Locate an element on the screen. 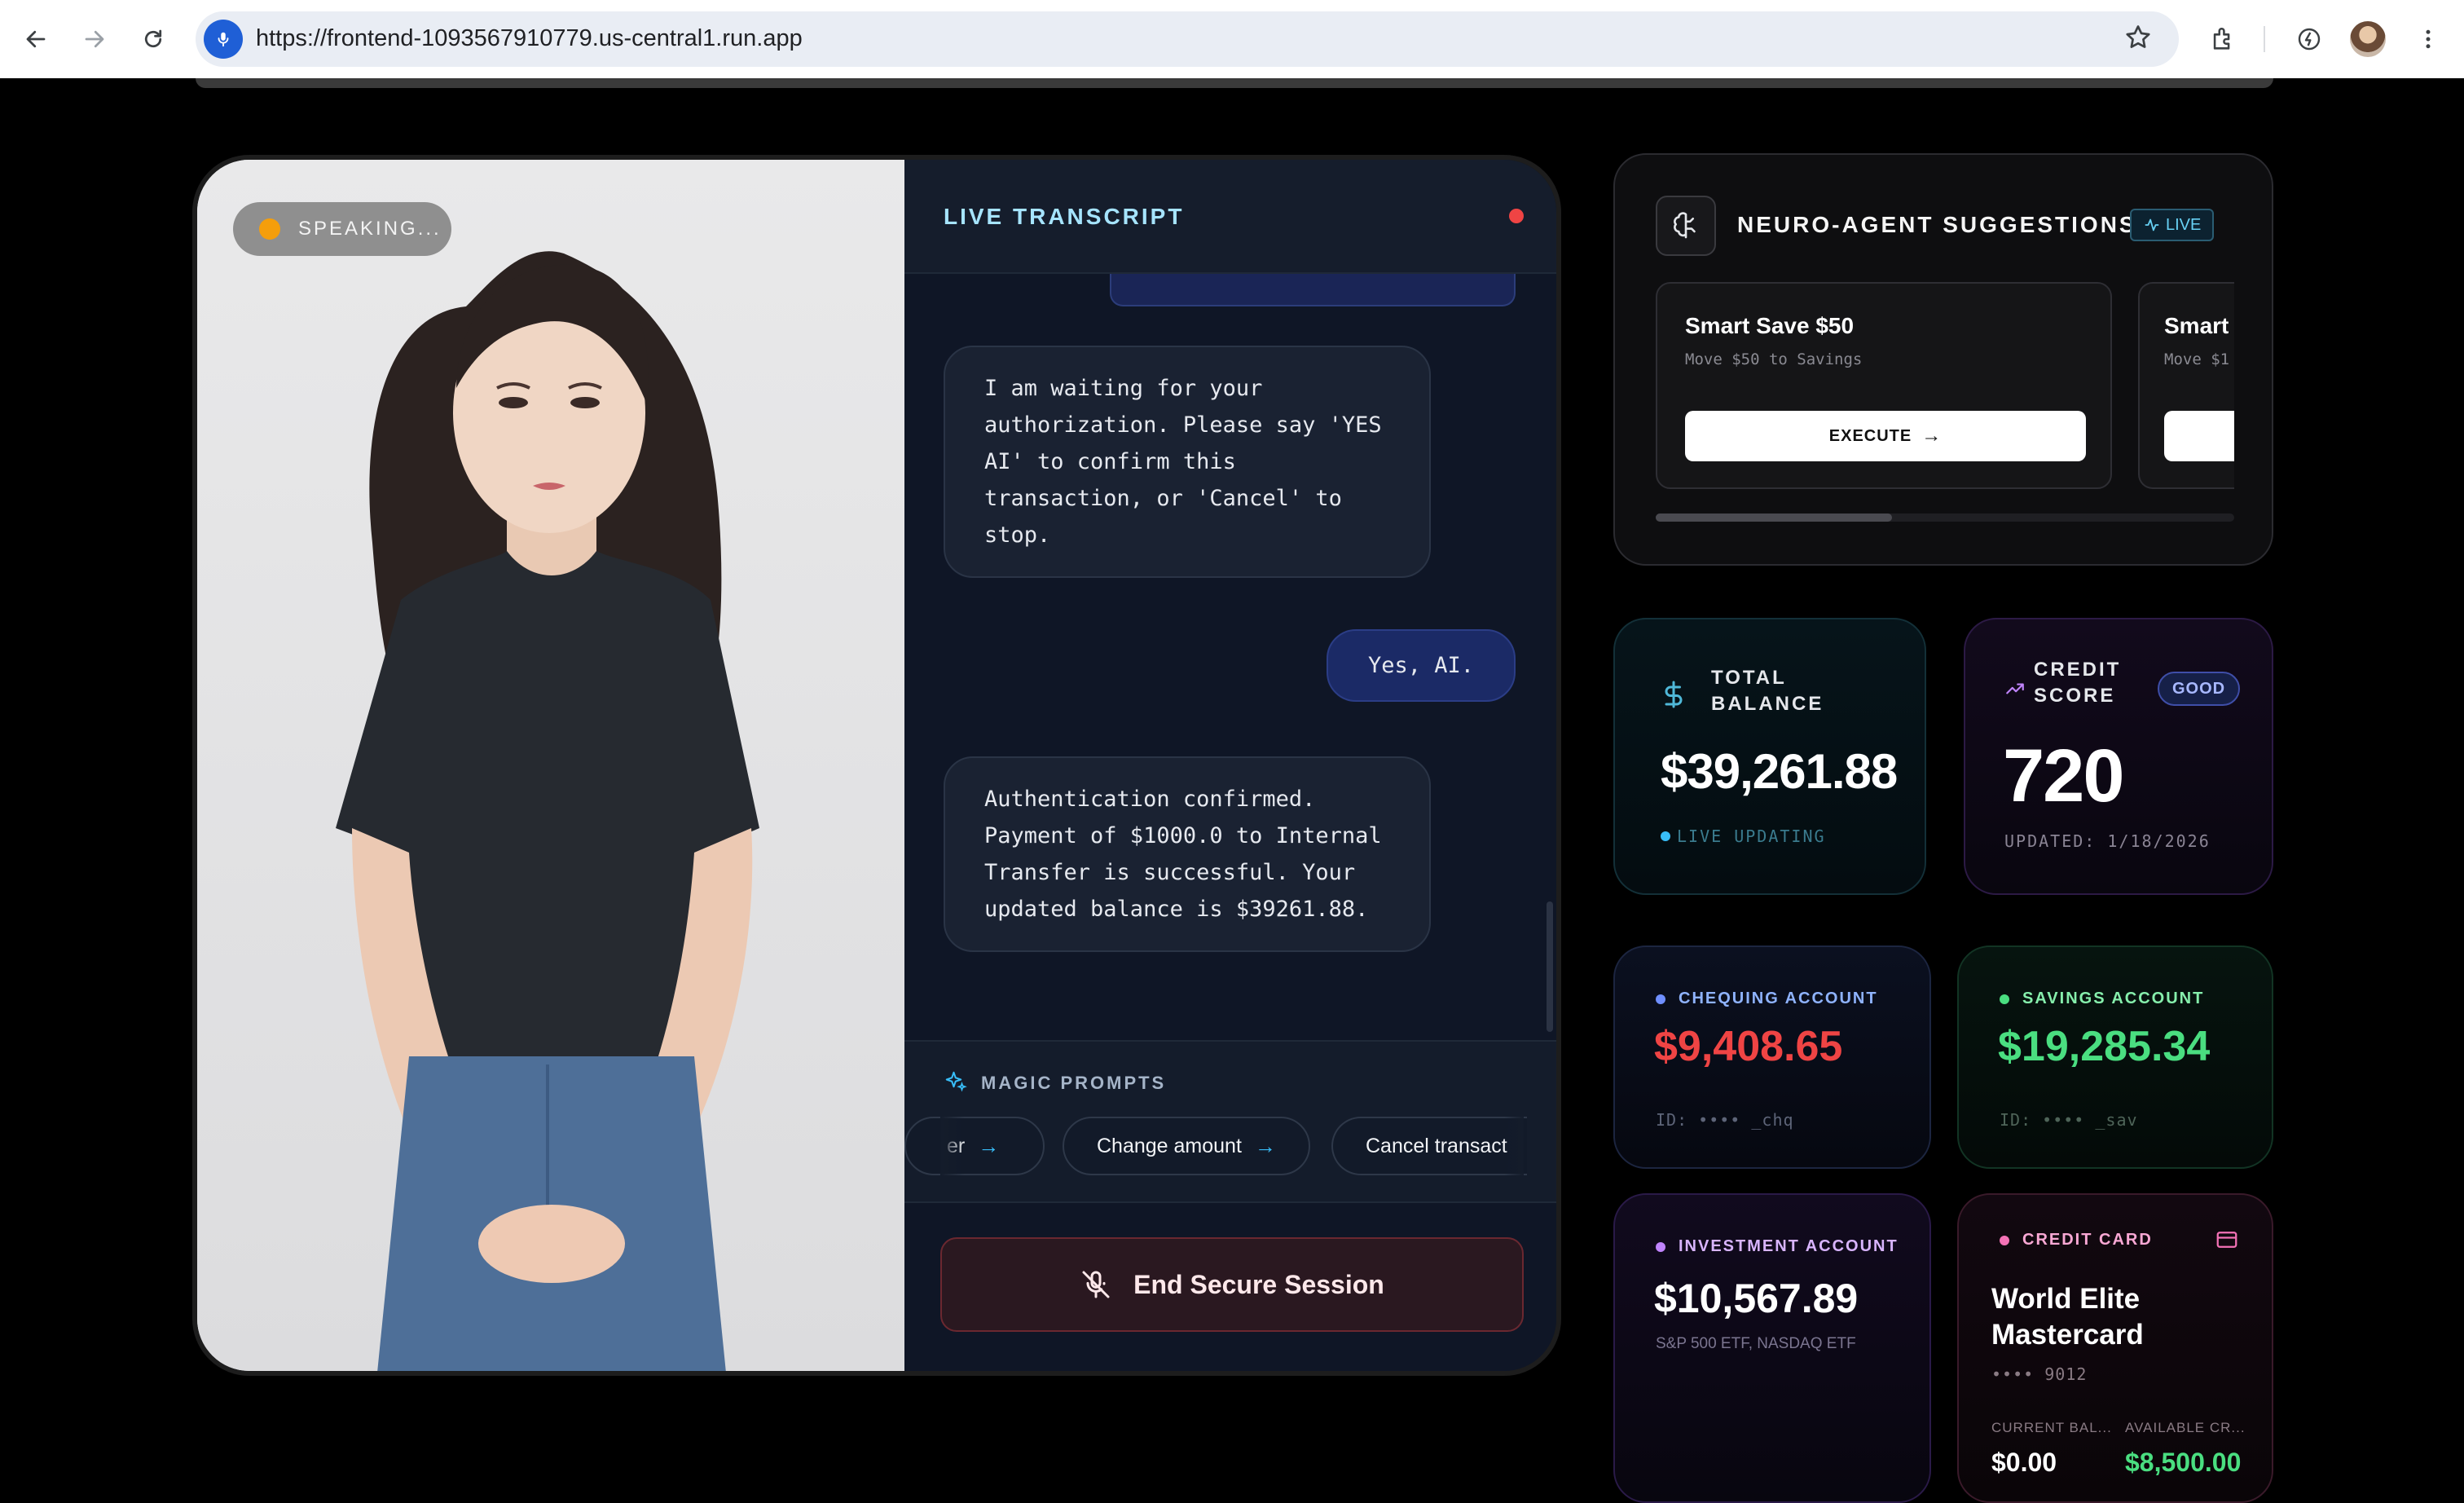 This screenshot has height=1503, width=2464. brain-icon is located at coordinates (1686, 226).